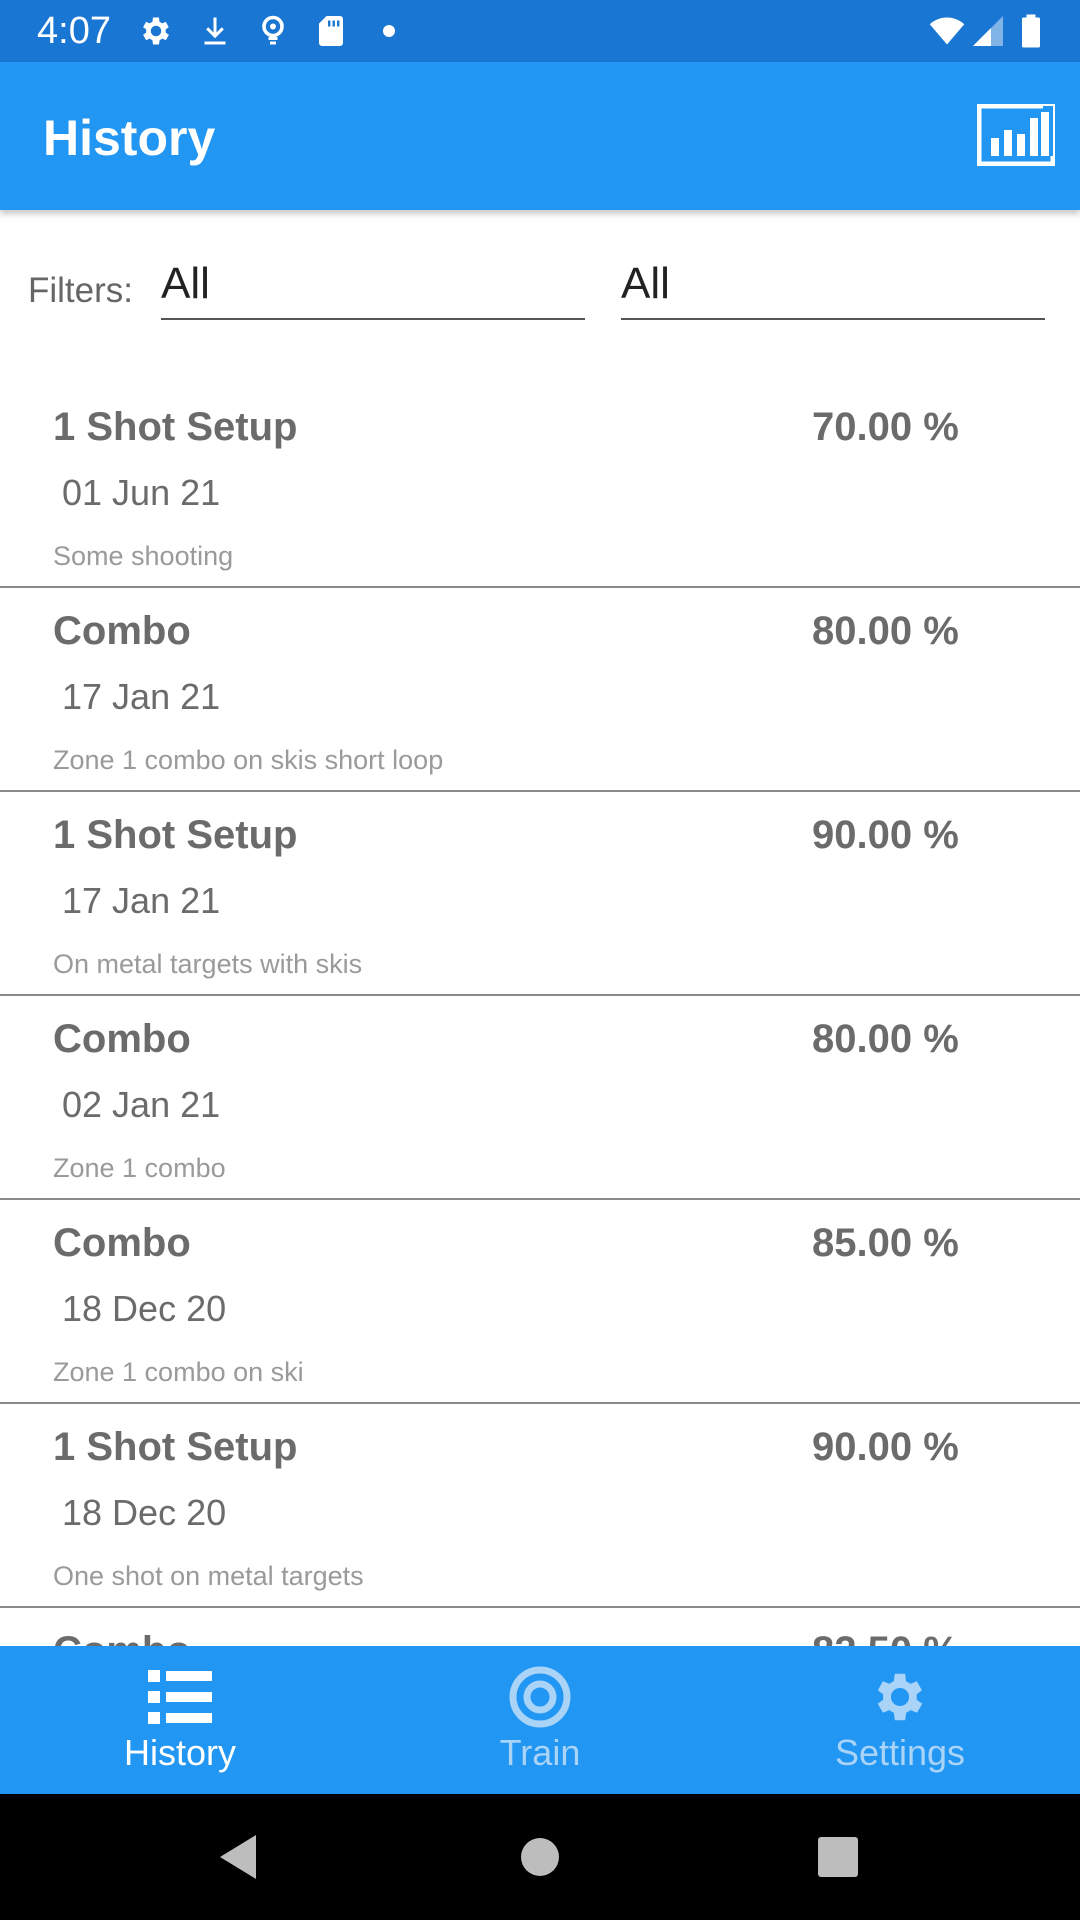  Describe the element at coordinates (238, 1857) in the screenshot. I see `back-triangle-icon` at that location.